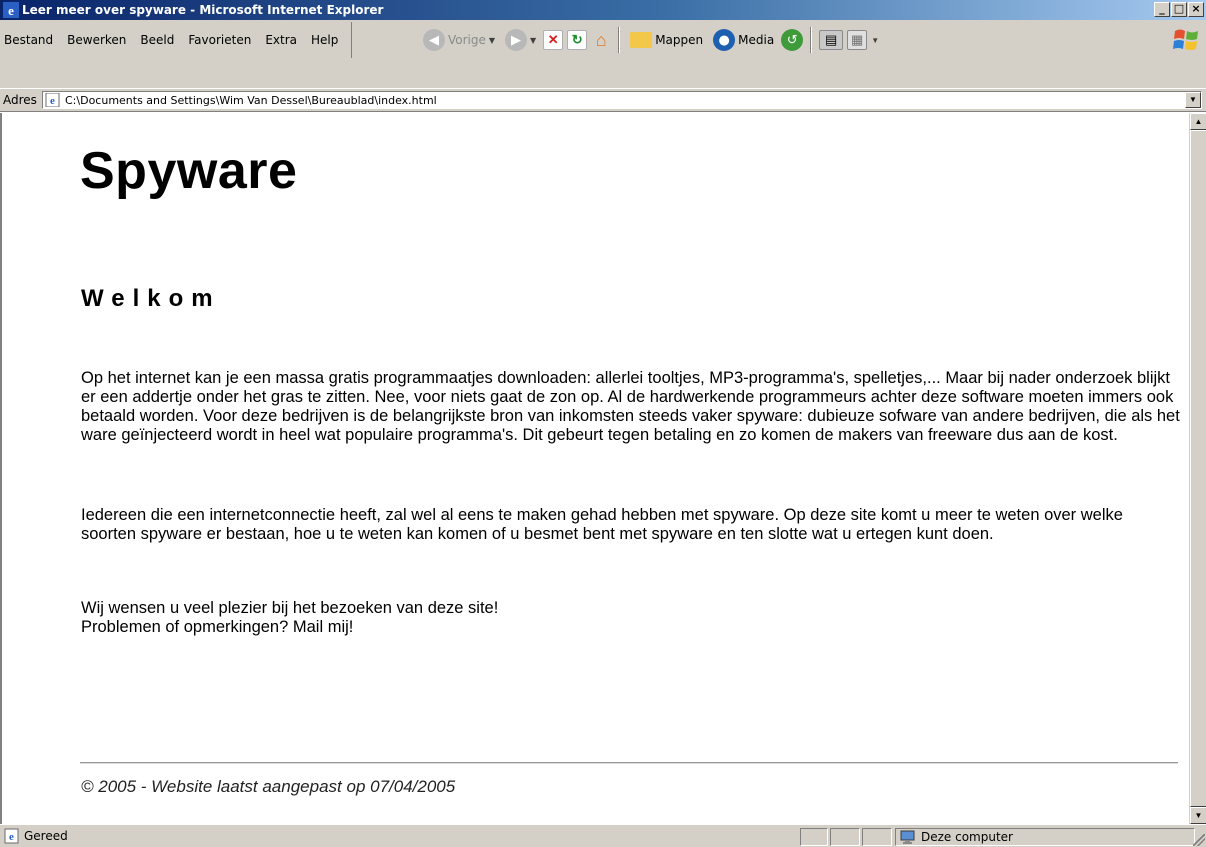  What do you see at coordinates (831, 40) in the screenshot?
I see `print-icon: ▤` at bounding box center [831, 40].